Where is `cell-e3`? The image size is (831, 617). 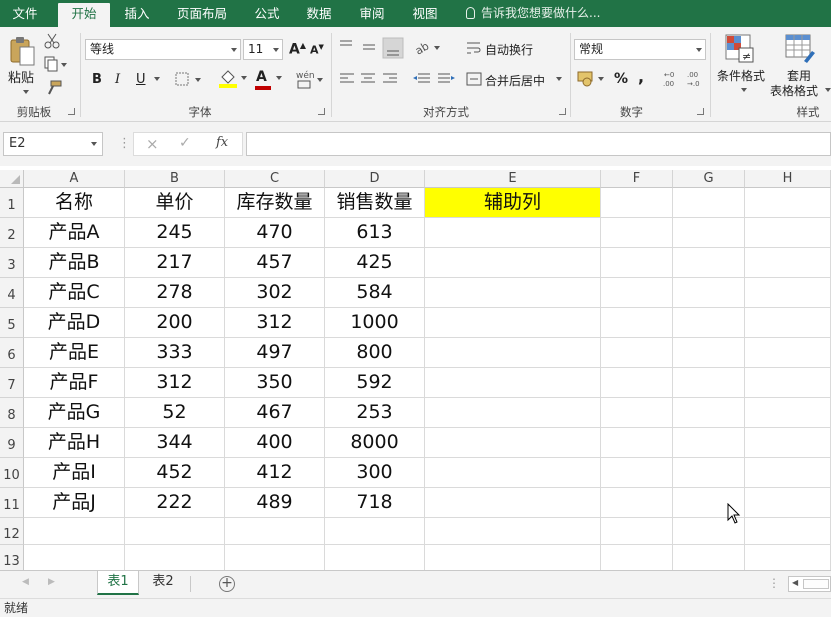 cell-e3 is located at coordinates (513, 263).